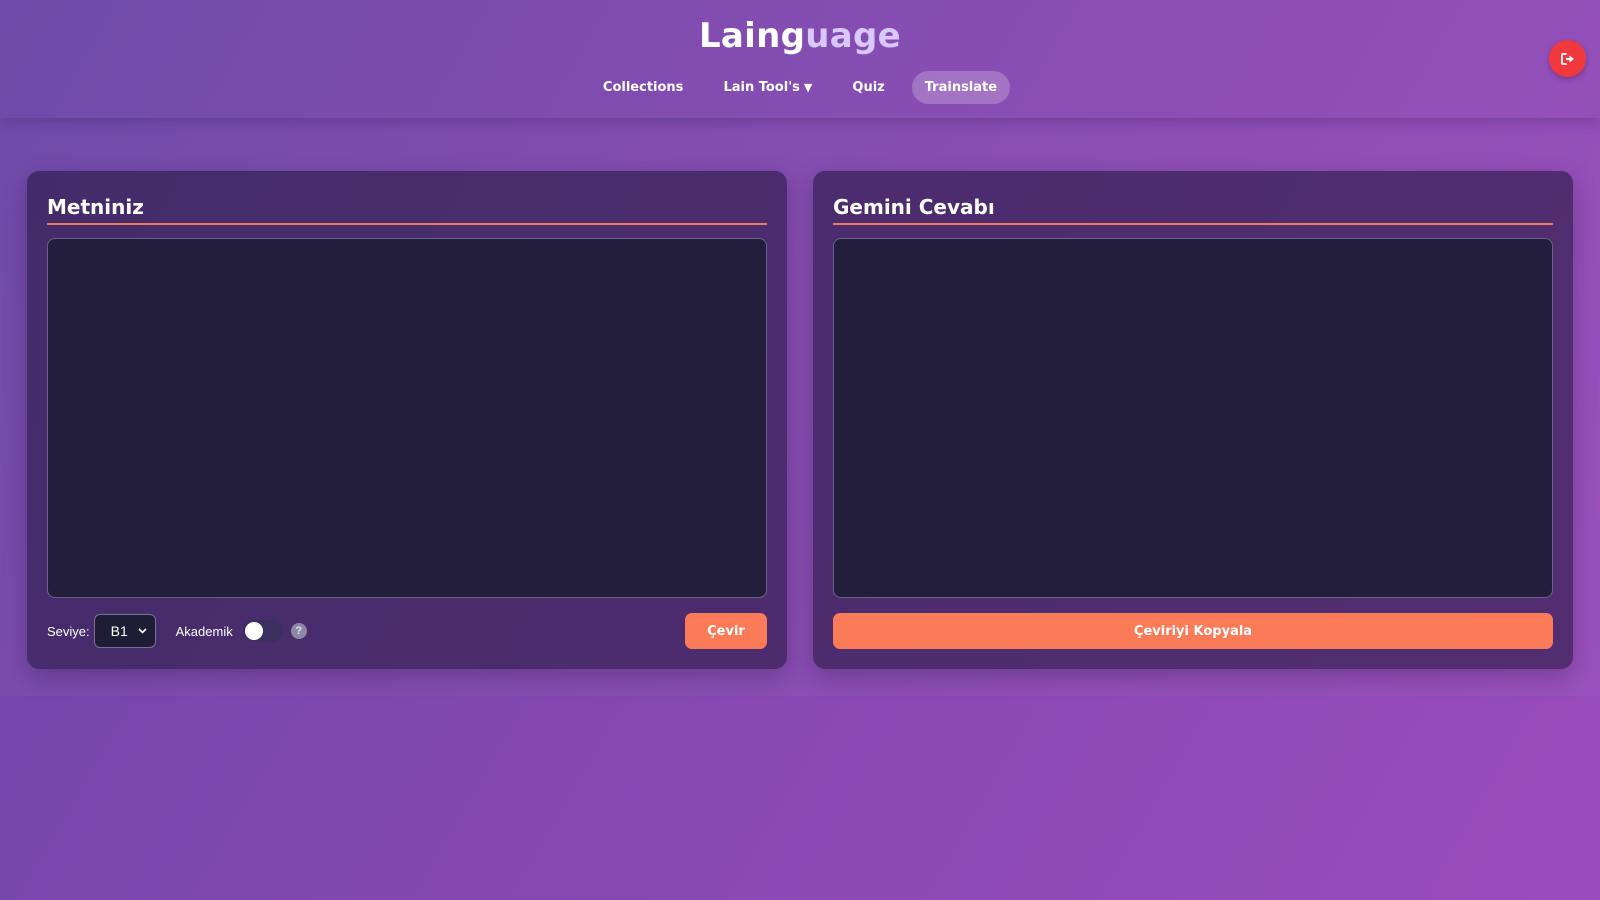 The image size is (1600, 900). Describe the element at coordinates (119, 631) in the screenshot. I see `level-select-value: B1` at that location.